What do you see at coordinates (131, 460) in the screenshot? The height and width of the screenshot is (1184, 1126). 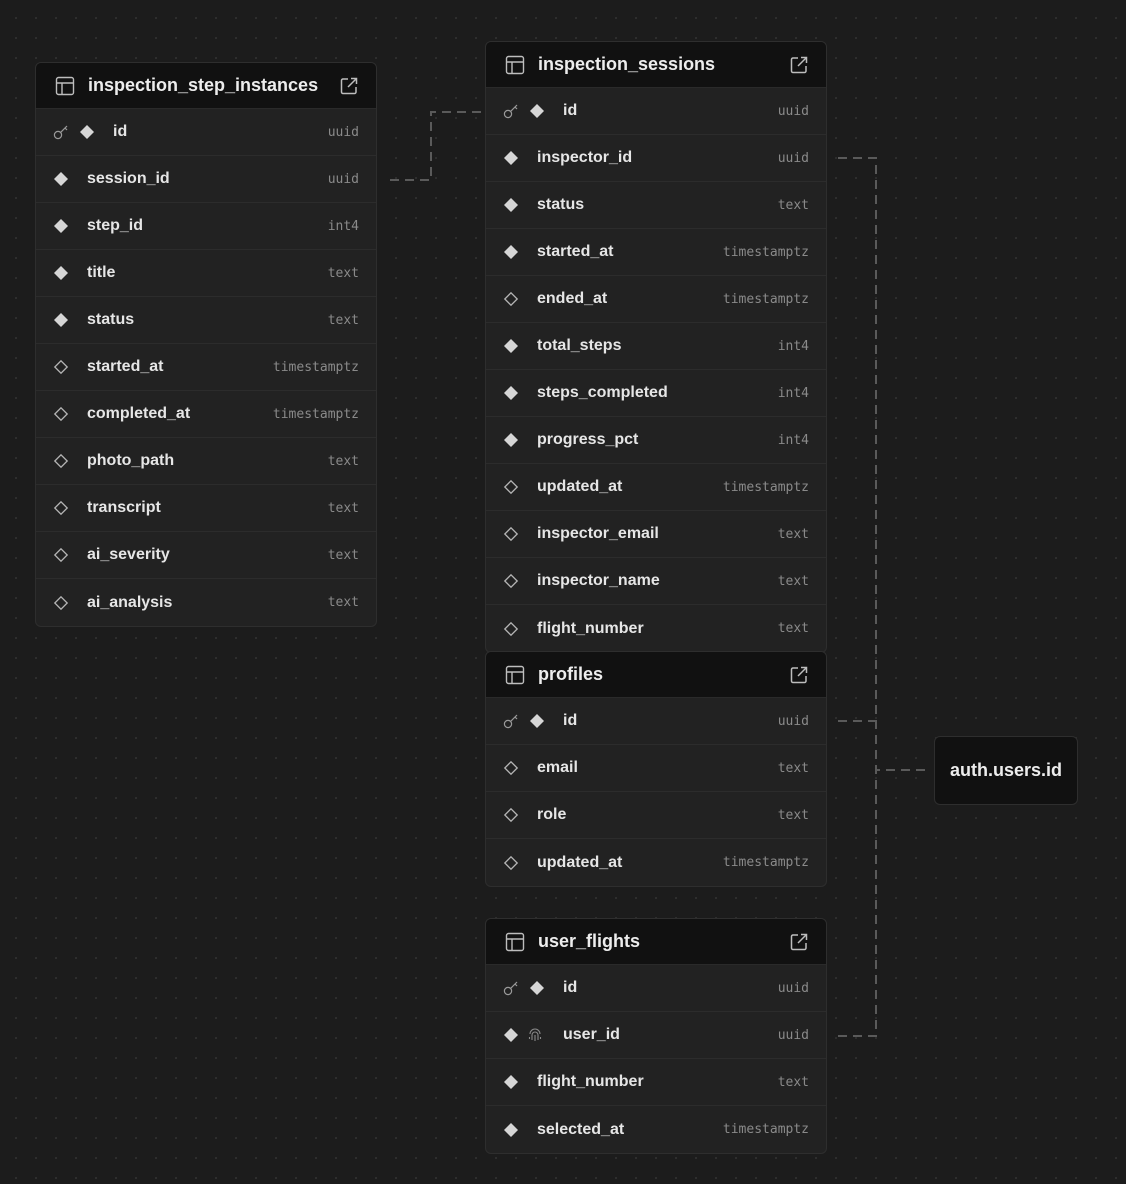 I see `column-name: photo_path` at bounding box center [131, 460].